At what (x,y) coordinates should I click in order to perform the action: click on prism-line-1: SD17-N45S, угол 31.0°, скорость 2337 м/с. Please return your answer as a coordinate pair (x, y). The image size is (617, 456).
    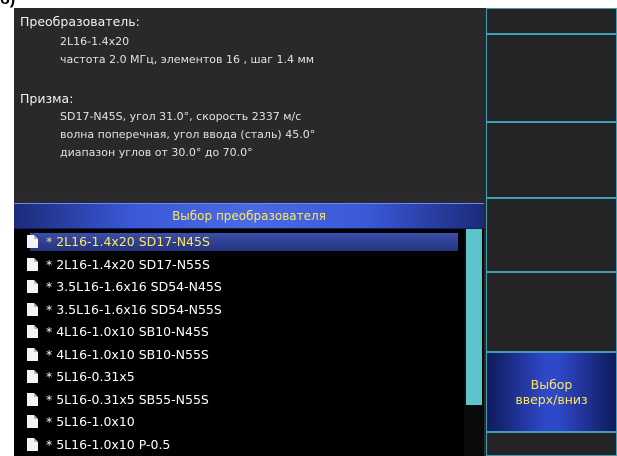
    Looking at the image, I should click on (181, 116).